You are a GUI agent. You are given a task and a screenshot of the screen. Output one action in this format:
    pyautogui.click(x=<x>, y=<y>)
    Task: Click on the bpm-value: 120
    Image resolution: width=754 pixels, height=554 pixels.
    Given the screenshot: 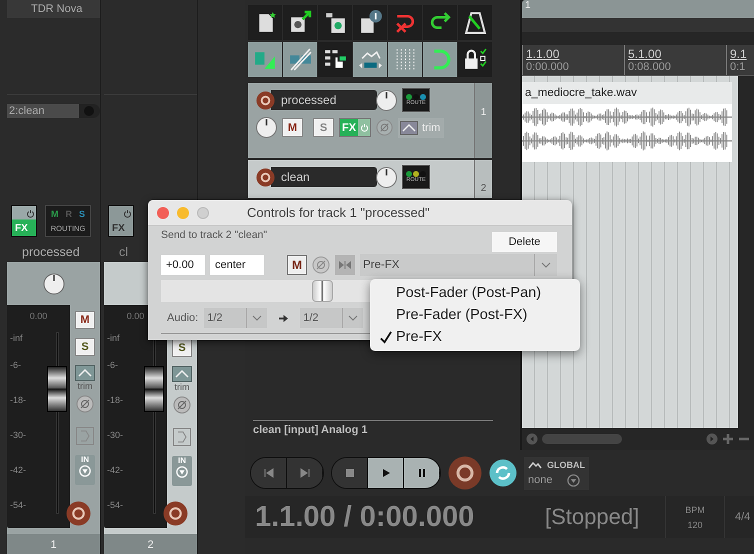 What is the action you would take?
    pyautogui.click(x=695, y=525)
    